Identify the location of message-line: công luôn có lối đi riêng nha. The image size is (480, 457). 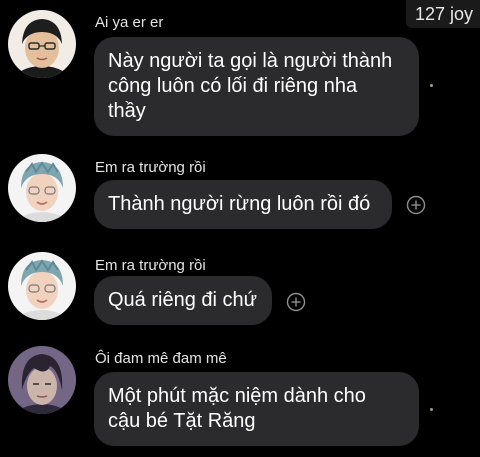
(233, 86).